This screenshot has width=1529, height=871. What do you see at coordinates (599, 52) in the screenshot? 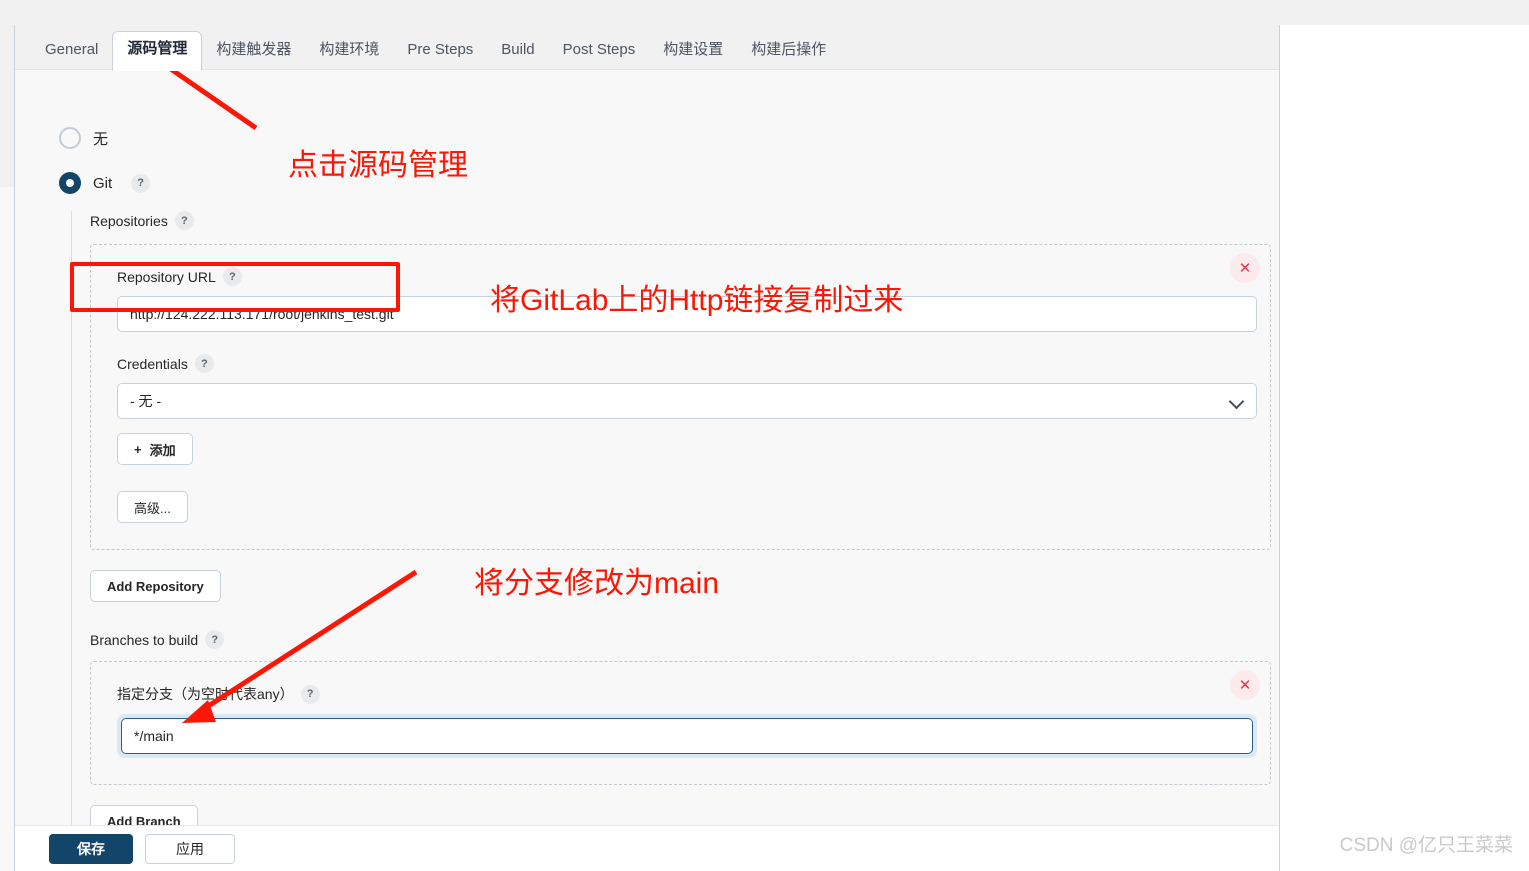
I see `tab-post-steps: Post Steps` at bounding box center [599, 52].